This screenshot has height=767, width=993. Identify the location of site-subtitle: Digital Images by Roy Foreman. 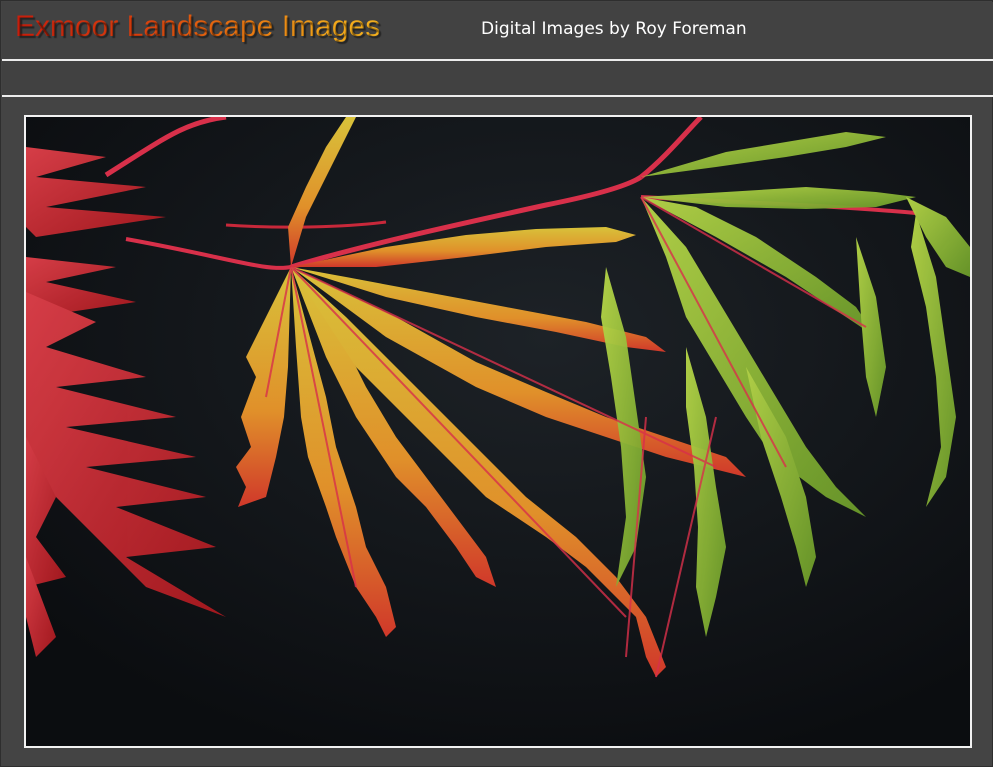
(614, 29).